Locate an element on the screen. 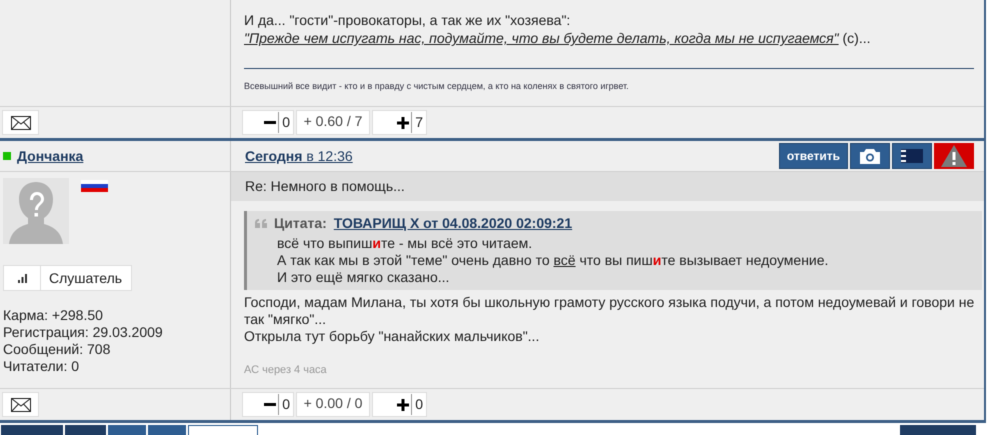 Image resolution: width=992 pixels, height=435 pixels. rating-score: + 0.60 / 7 is located at coordinates (333, 122).